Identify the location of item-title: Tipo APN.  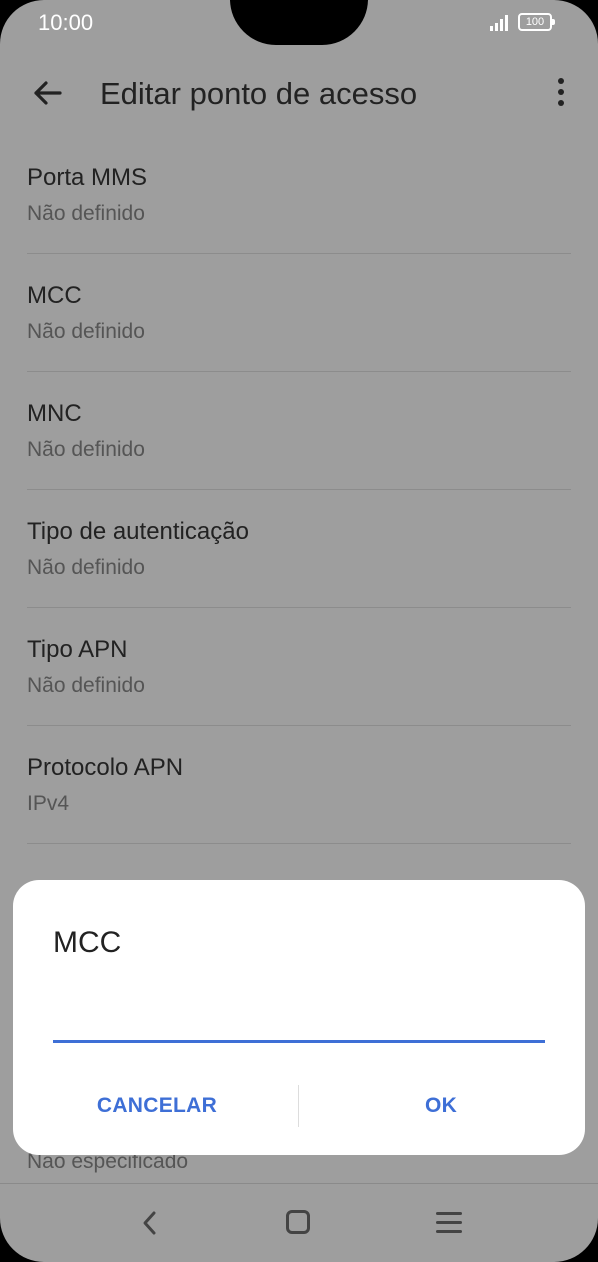
(77, 649).